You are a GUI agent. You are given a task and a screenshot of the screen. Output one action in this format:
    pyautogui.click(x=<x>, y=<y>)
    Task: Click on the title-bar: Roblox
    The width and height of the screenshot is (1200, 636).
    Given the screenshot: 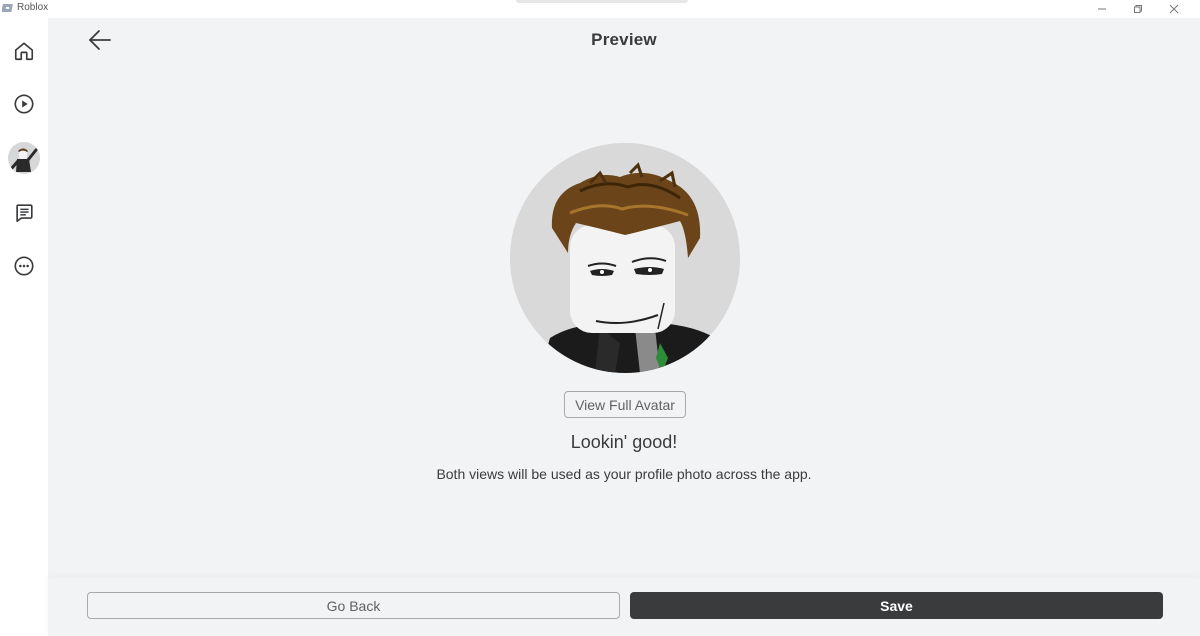 What is the action you would take?
    pyautogui.click(x=600, y=9)
    